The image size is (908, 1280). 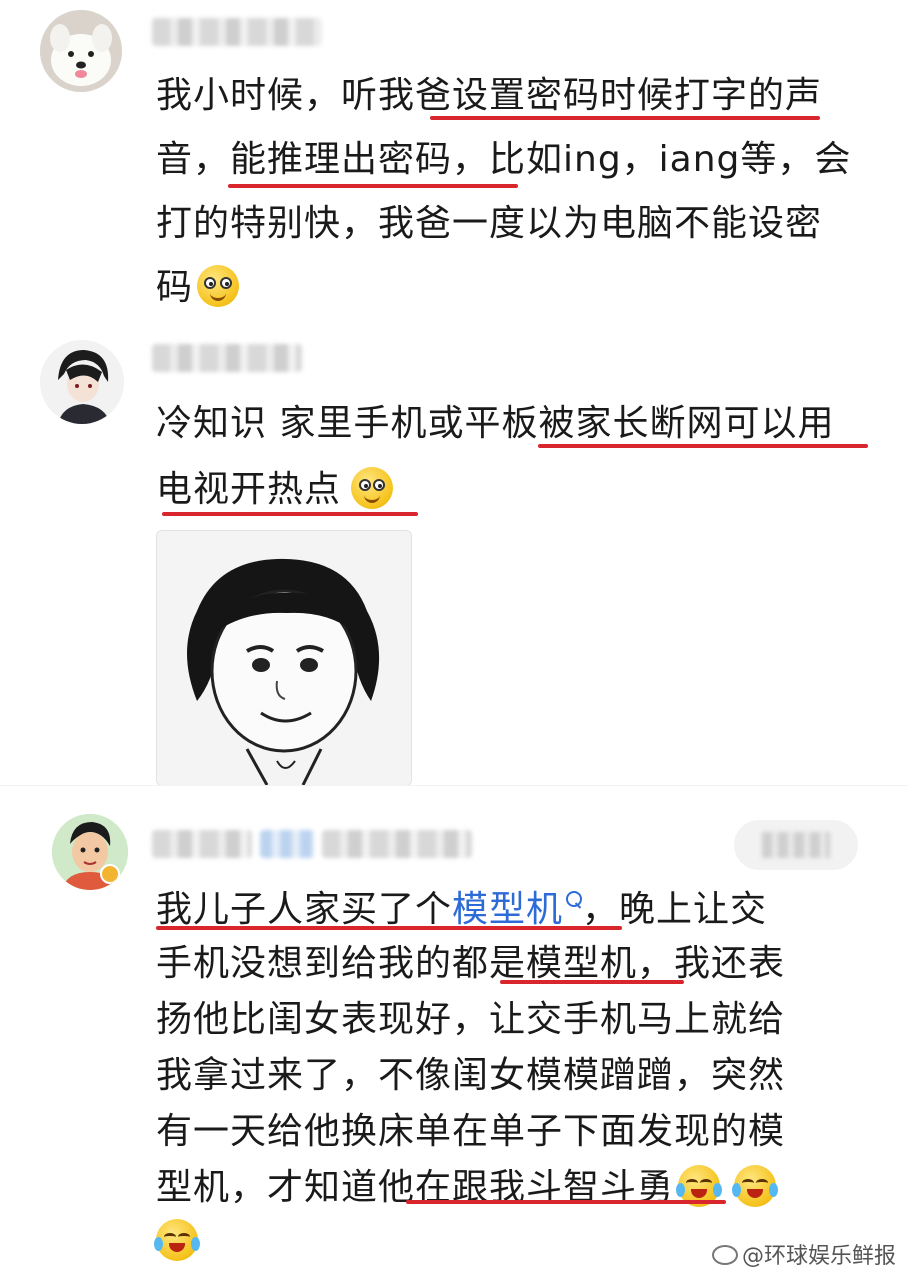 What do you see at coordinates (818, 1256) in the screenshot?
I see `watermark-text: @环球娱乐鲜报` at bounding box center [818, 1256].